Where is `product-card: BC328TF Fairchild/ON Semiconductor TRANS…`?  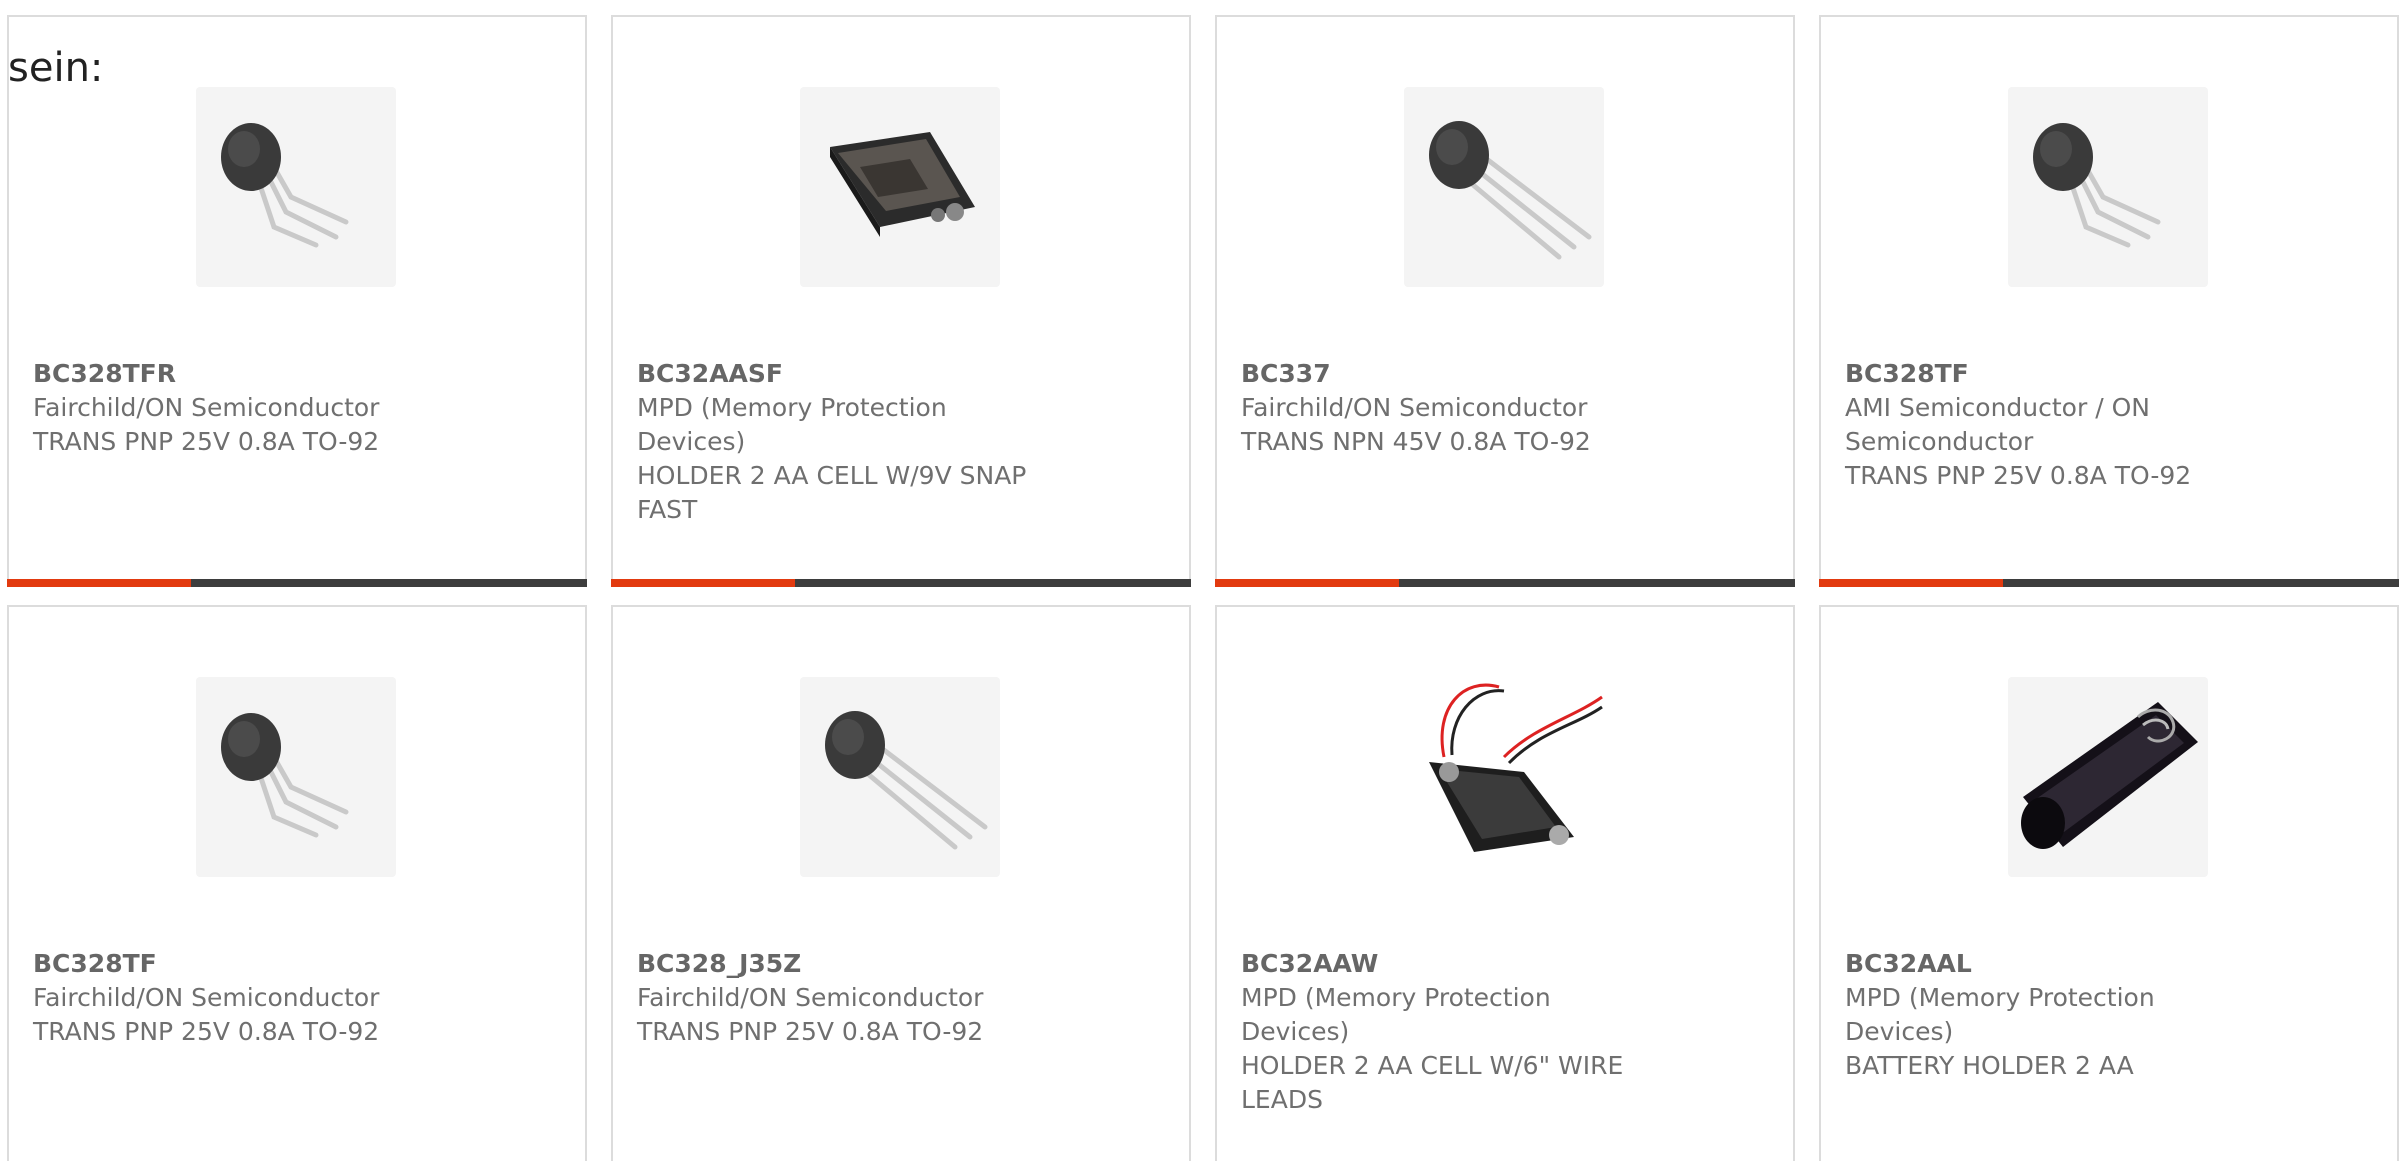 product-card: BC328TF Fairchild/ON Semiconductor TRANS… is located at coordinates (297, 883).